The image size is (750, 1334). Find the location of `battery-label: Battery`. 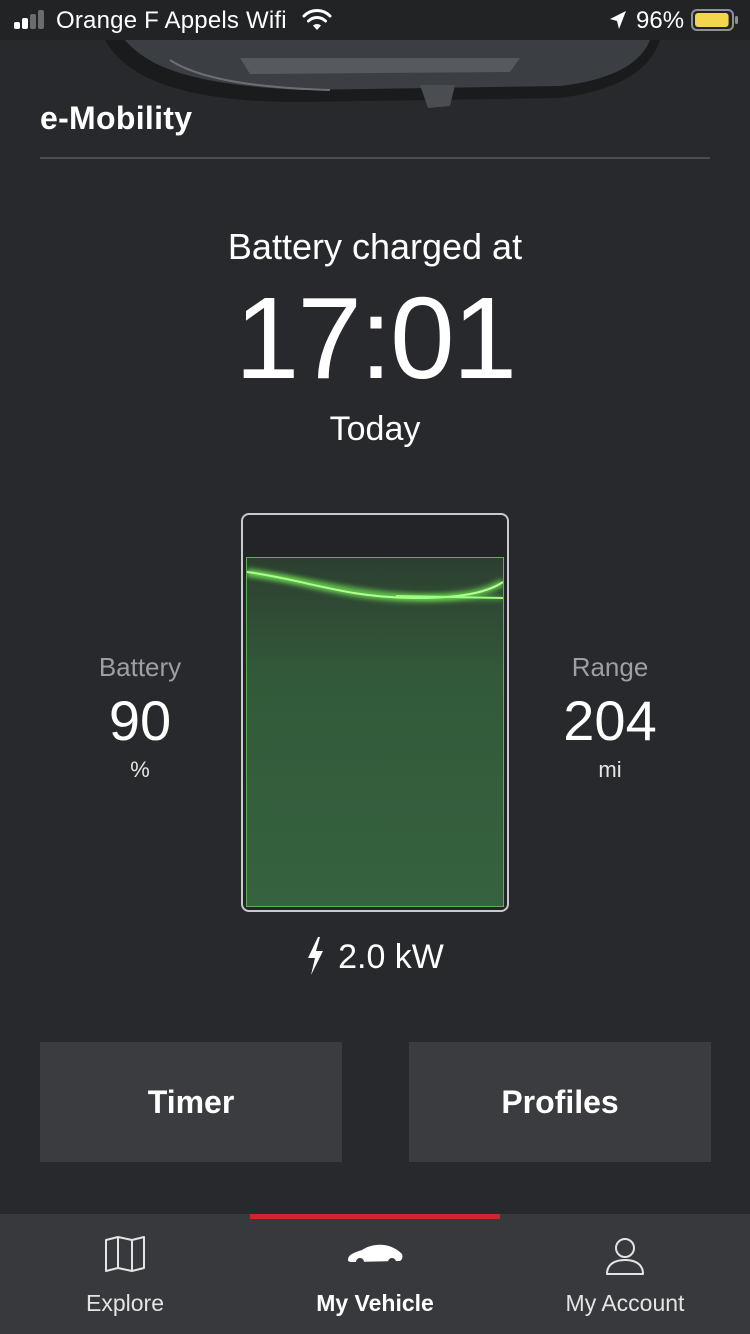

battery-label: Battery is located at coordinates (140, 667).